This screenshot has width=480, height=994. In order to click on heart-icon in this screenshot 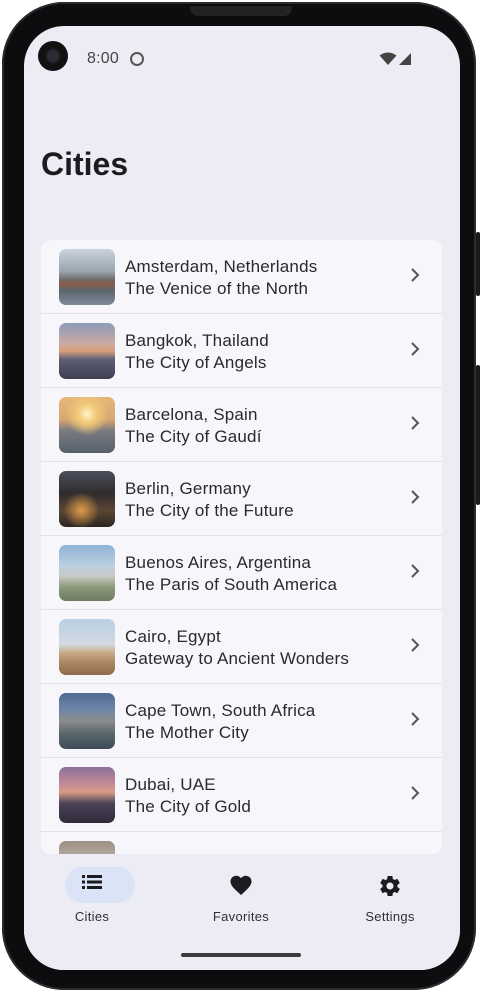, I will do `click(241, 885)`.